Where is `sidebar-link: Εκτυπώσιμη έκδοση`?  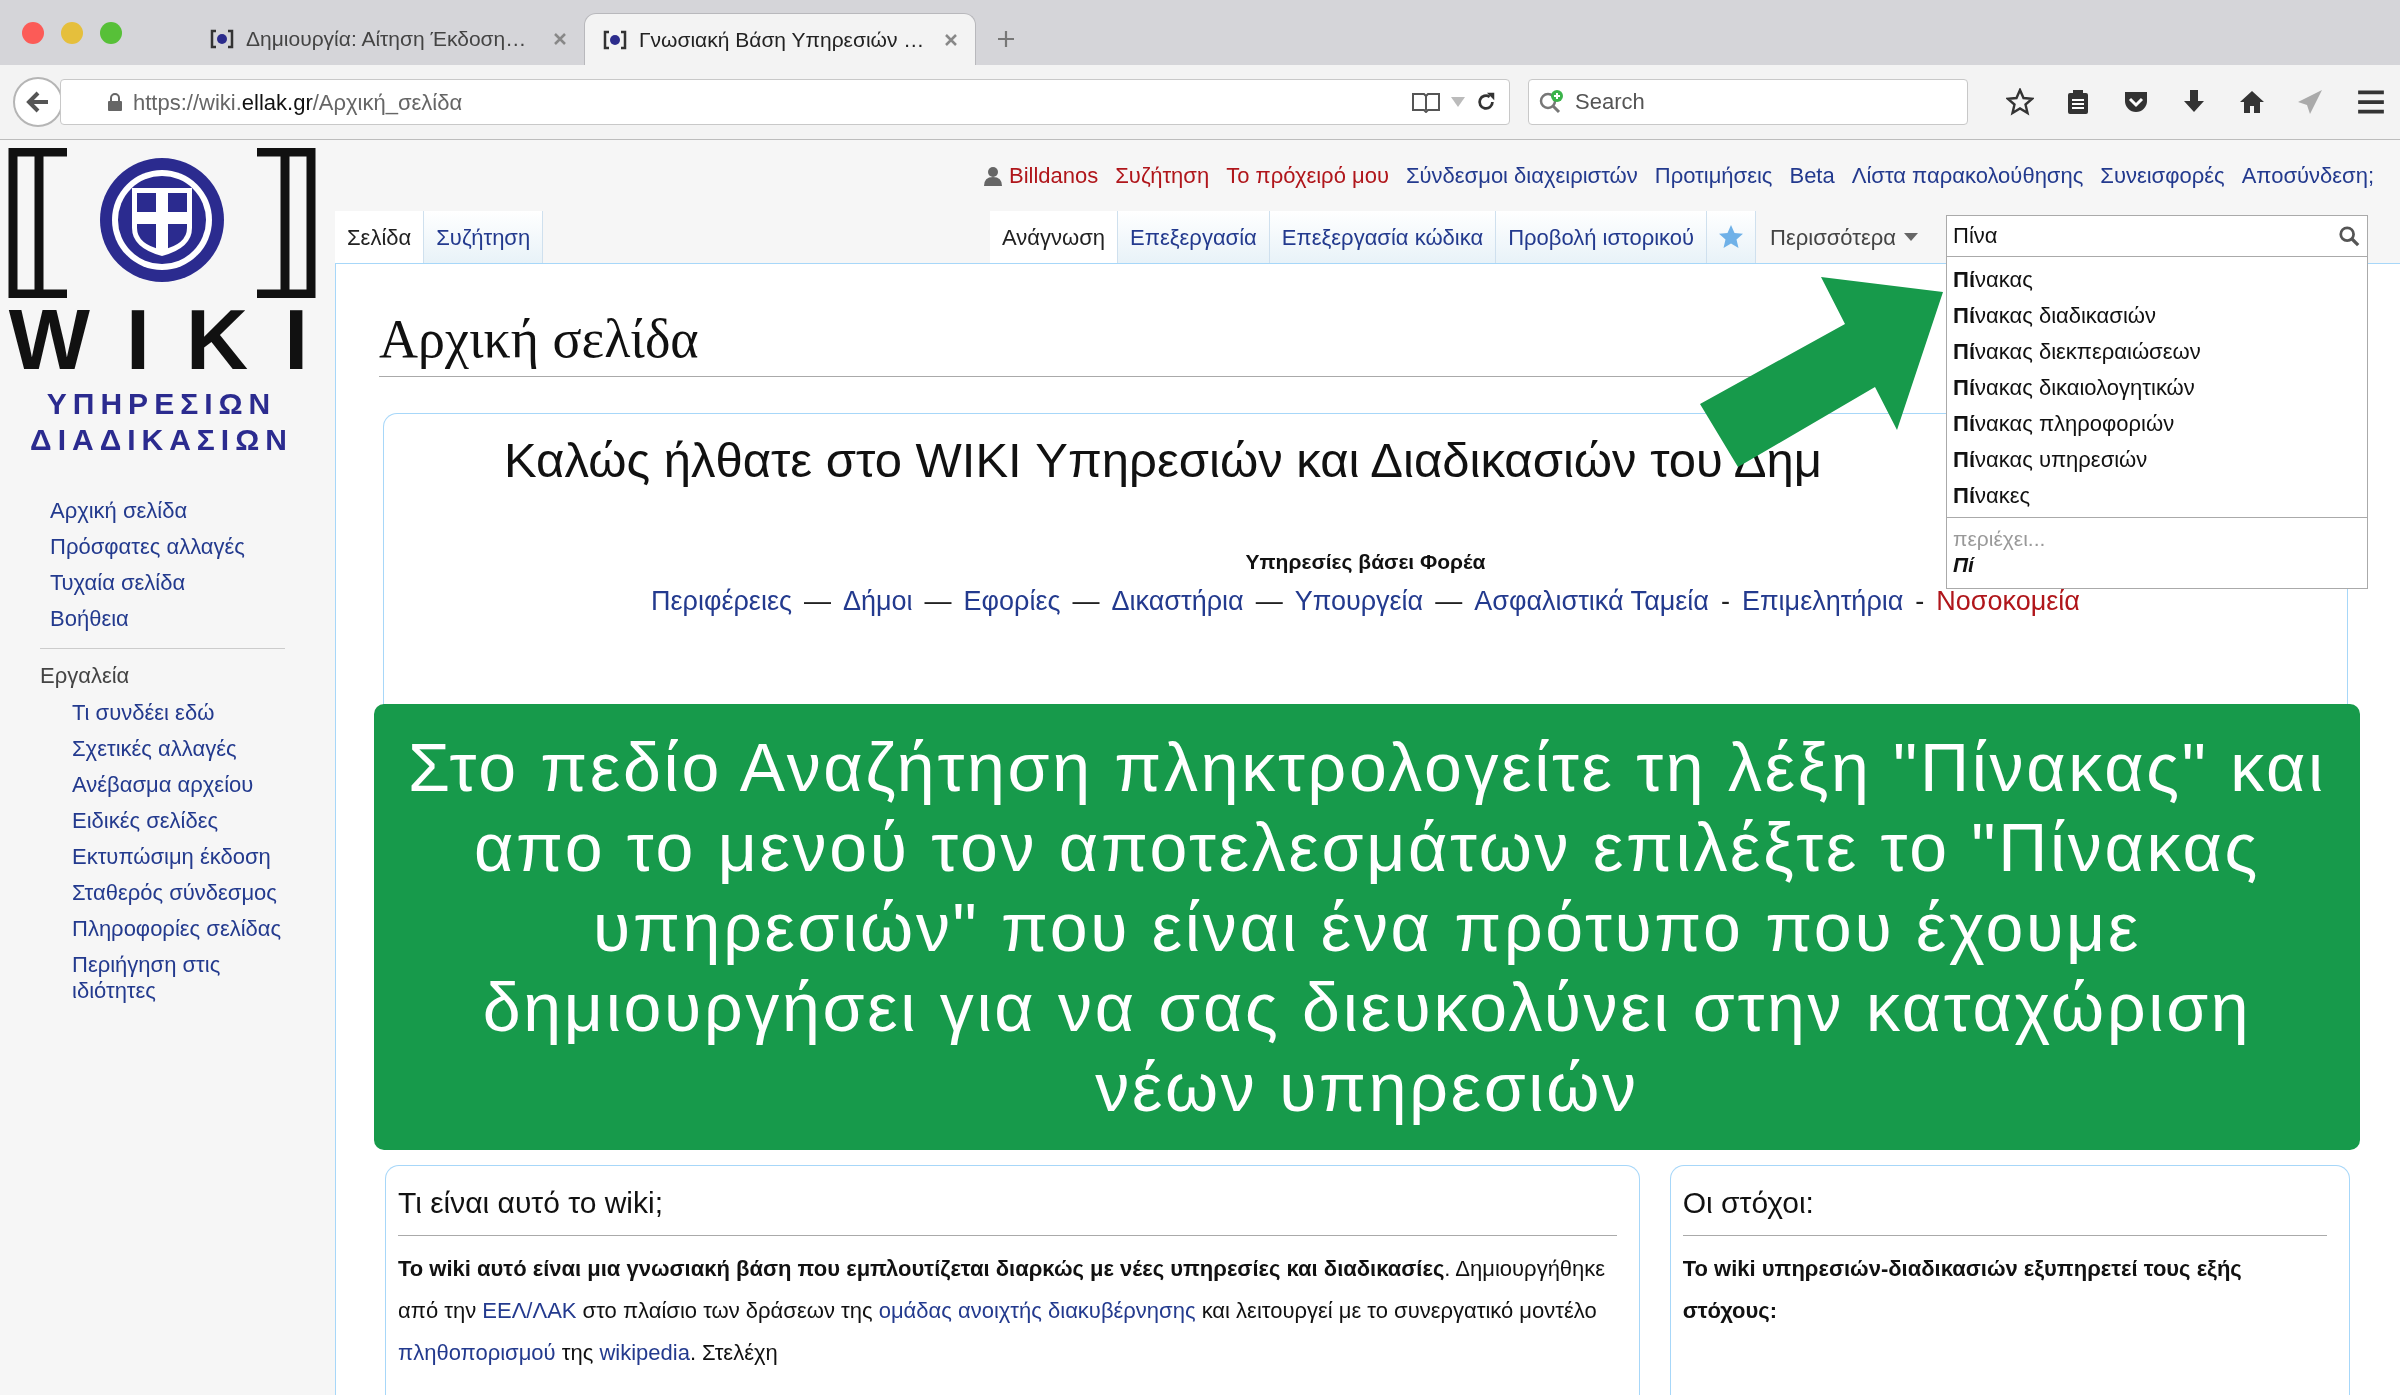 sidebar-link: Εκτυπώσιμη έκδοση is located at coordinates (183, 857).